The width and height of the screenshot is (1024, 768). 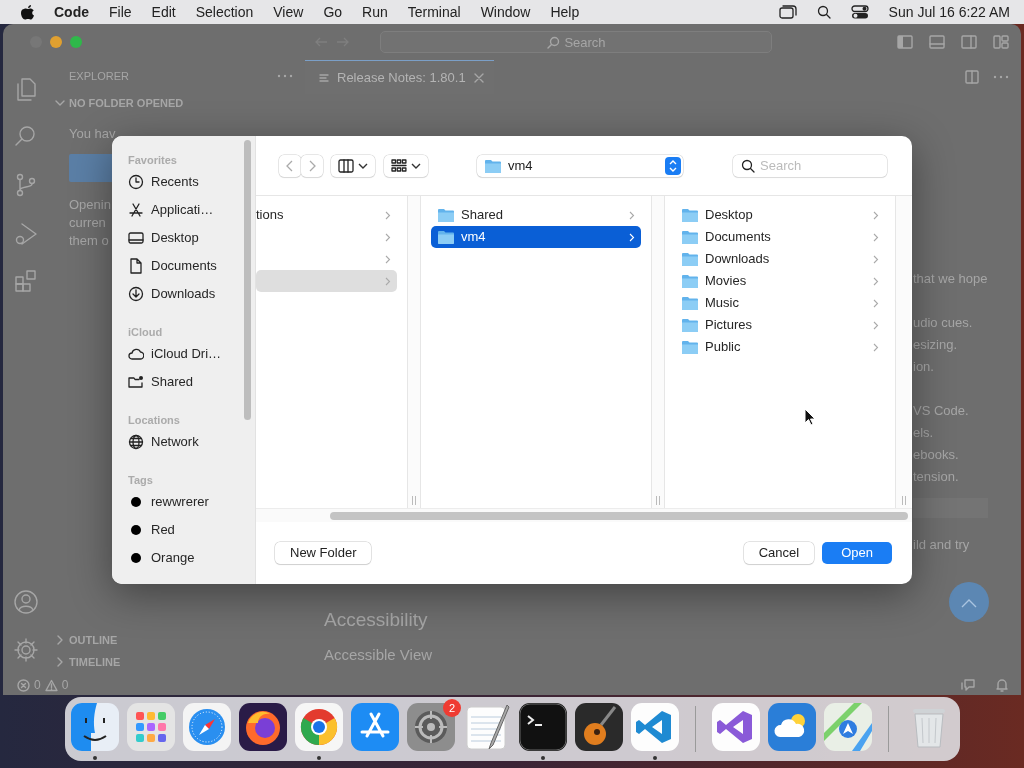 What do you see at coordinates (859, 12) in the screenshot?
I see `toggles-icon` at bounding box center [859, 12].